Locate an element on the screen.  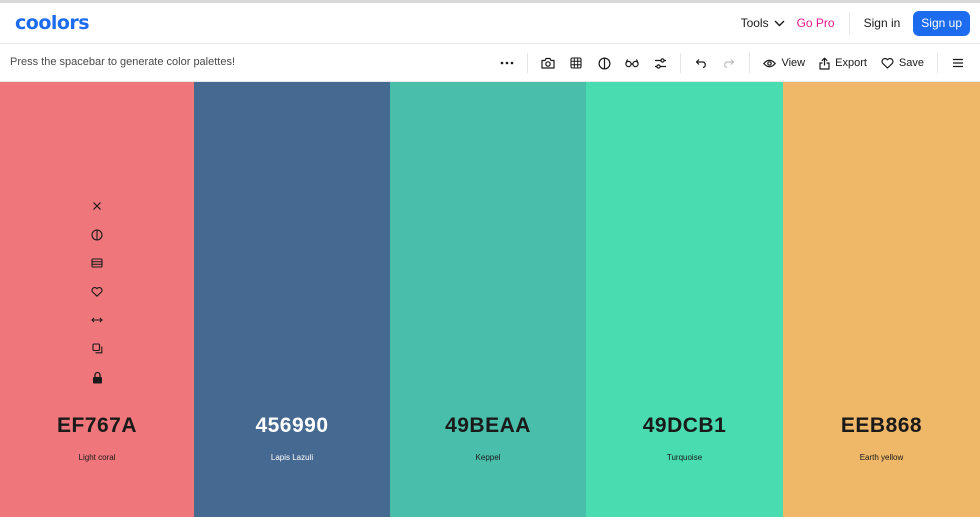
save-button: Save is located at coordinates (902, 63).